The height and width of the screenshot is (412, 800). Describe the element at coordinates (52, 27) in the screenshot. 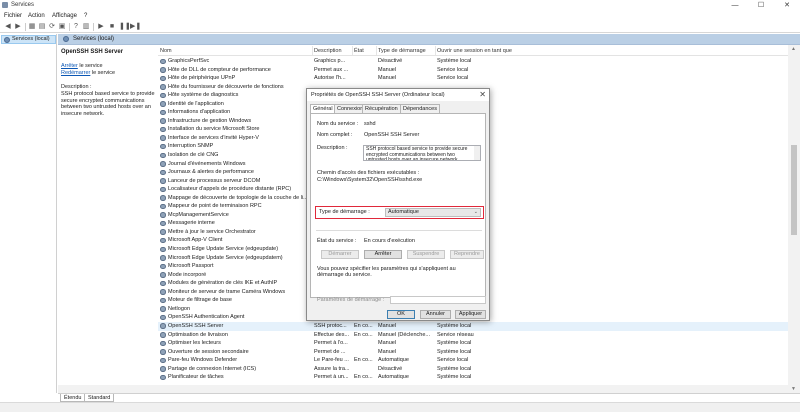

I see `refresh-icon: ⟳` at that location.